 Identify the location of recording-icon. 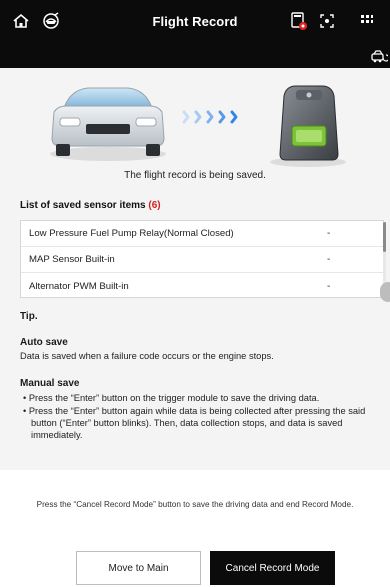
(299, 21).